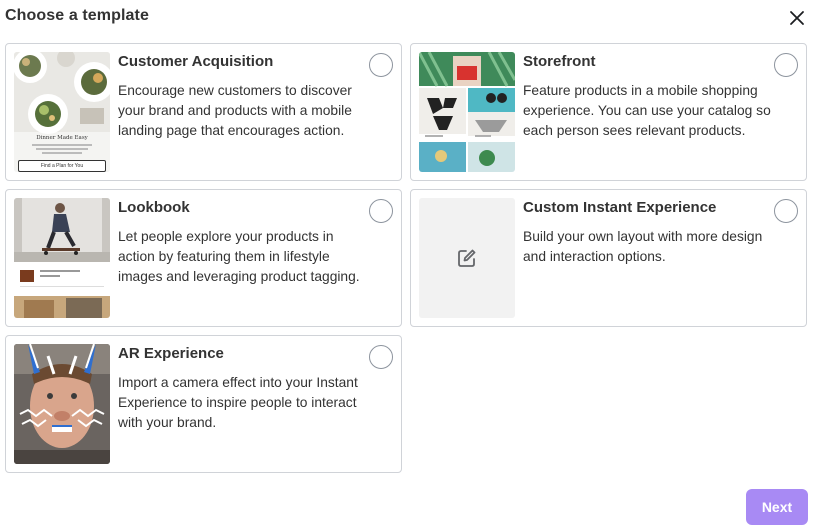 This screenshot has width=818, height=527. What do you see at coordinates (77, 15) in the screenshot?
I see `dialog-title: Choose a template` at bounding box center [77, 15].